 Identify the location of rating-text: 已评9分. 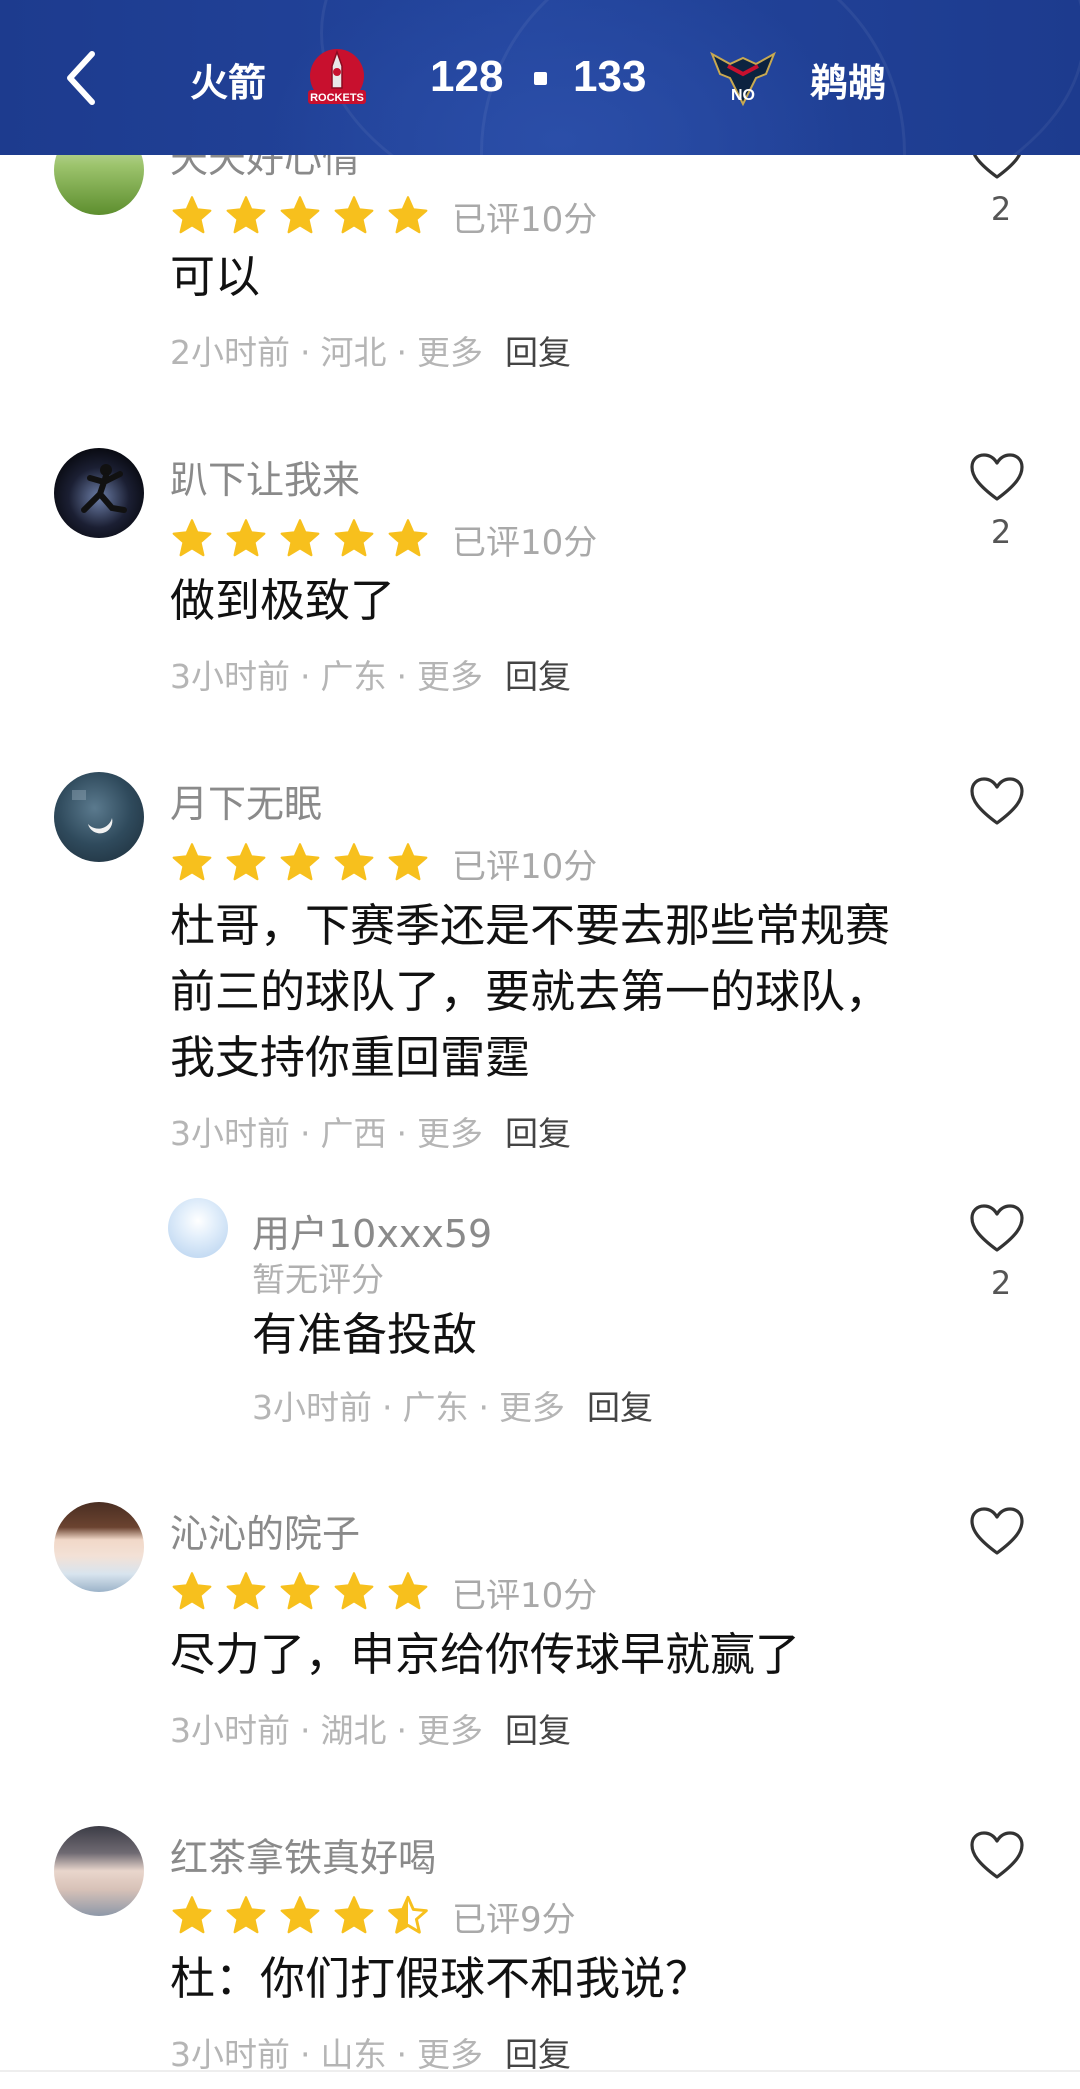
(514, 1919).